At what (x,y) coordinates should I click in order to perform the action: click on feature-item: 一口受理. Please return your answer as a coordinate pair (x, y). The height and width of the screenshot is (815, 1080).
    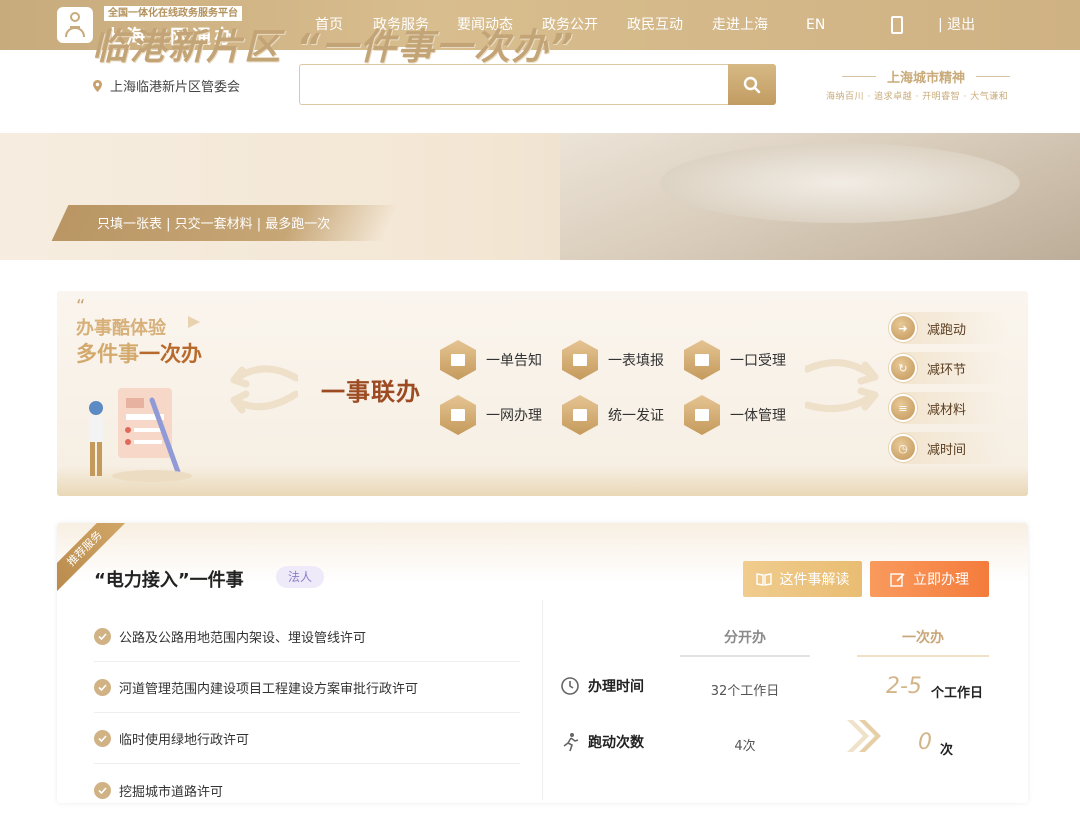
    Looking at the image, I should click on (735, 360).